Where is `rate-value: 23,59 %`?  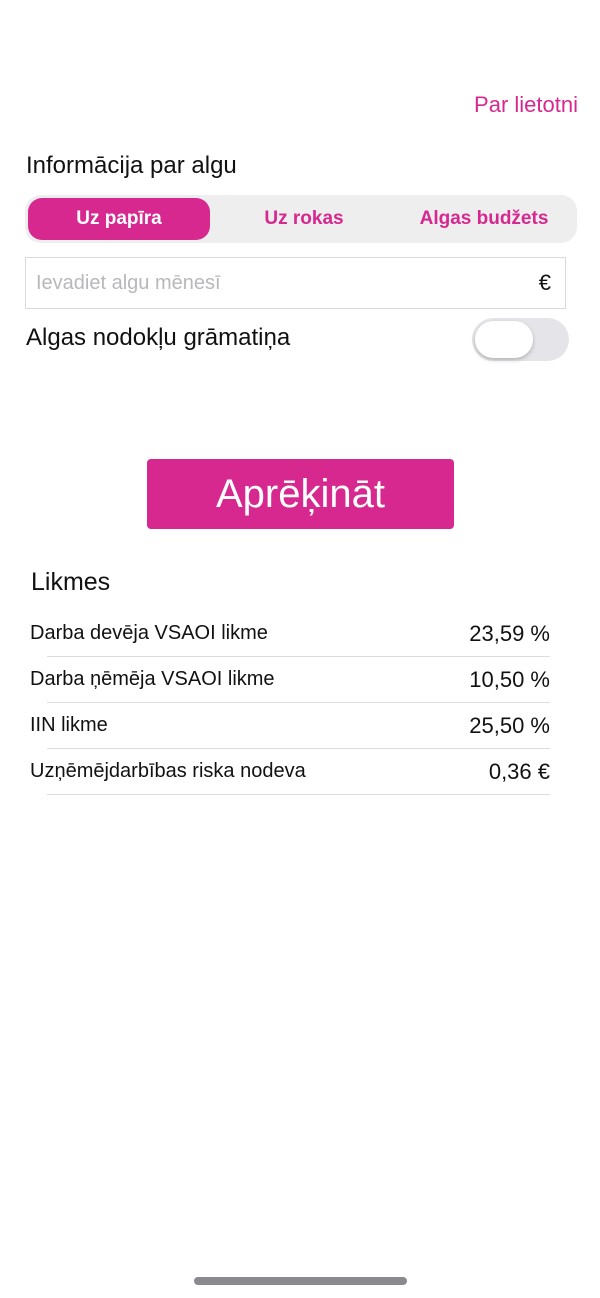 rate-value: 23,59 % is located at coordinates (509, 633).